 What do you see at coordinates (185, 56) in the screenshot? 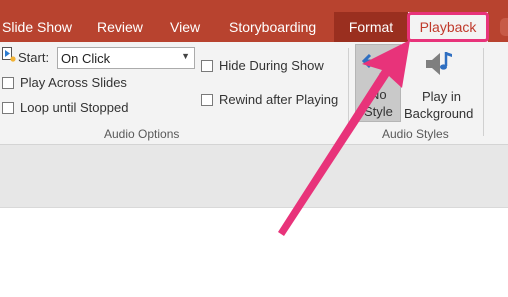
I see `chevron-down-icon: ▼` at bounding box center [185, 56].